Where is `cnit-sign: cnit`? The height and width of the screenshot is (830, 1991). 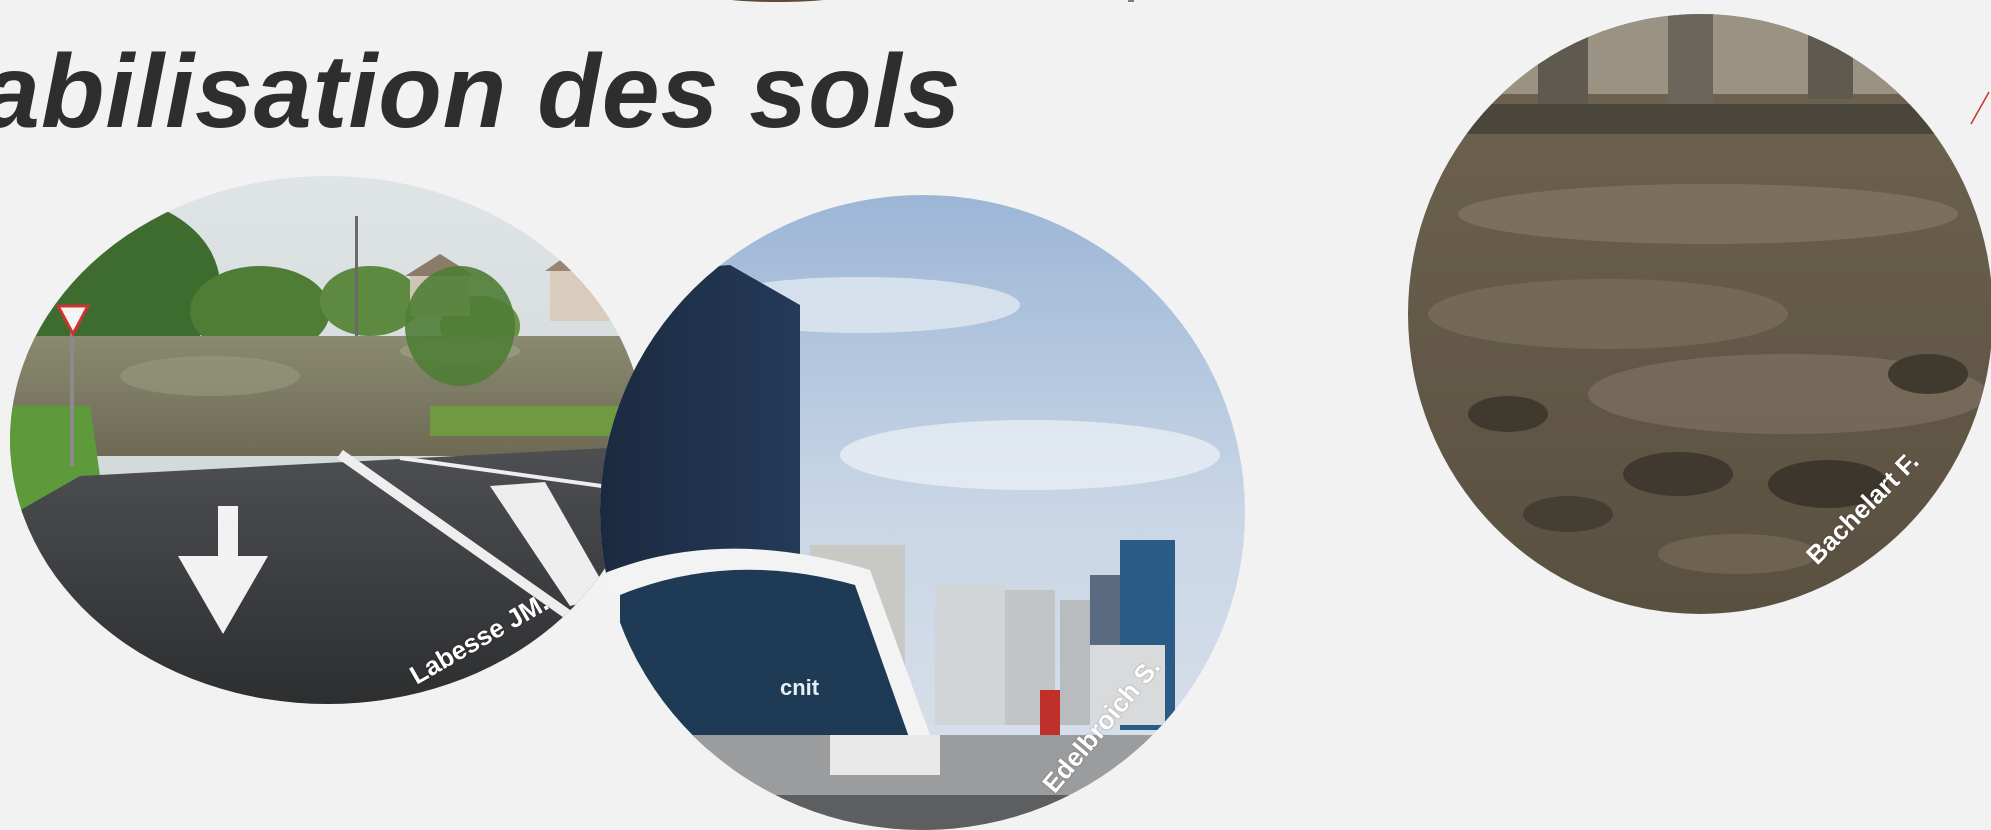 cnit-sign: cnit is located at coordinates (800, 687).